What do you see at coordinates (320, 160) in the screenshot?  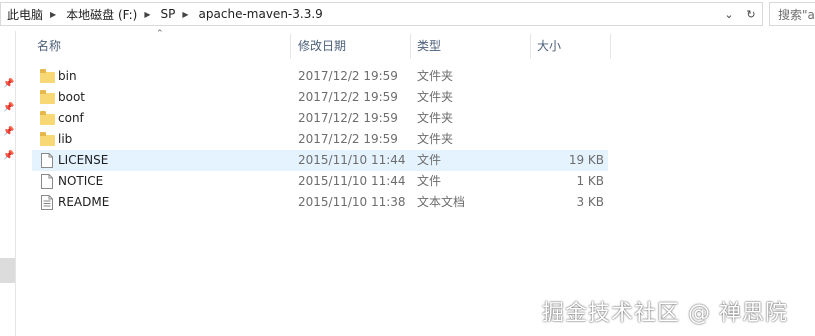 I see `file-row-license: LICENSE 2015/11/10 11:44 文件 19 KB` at bounding box center [320, 160].